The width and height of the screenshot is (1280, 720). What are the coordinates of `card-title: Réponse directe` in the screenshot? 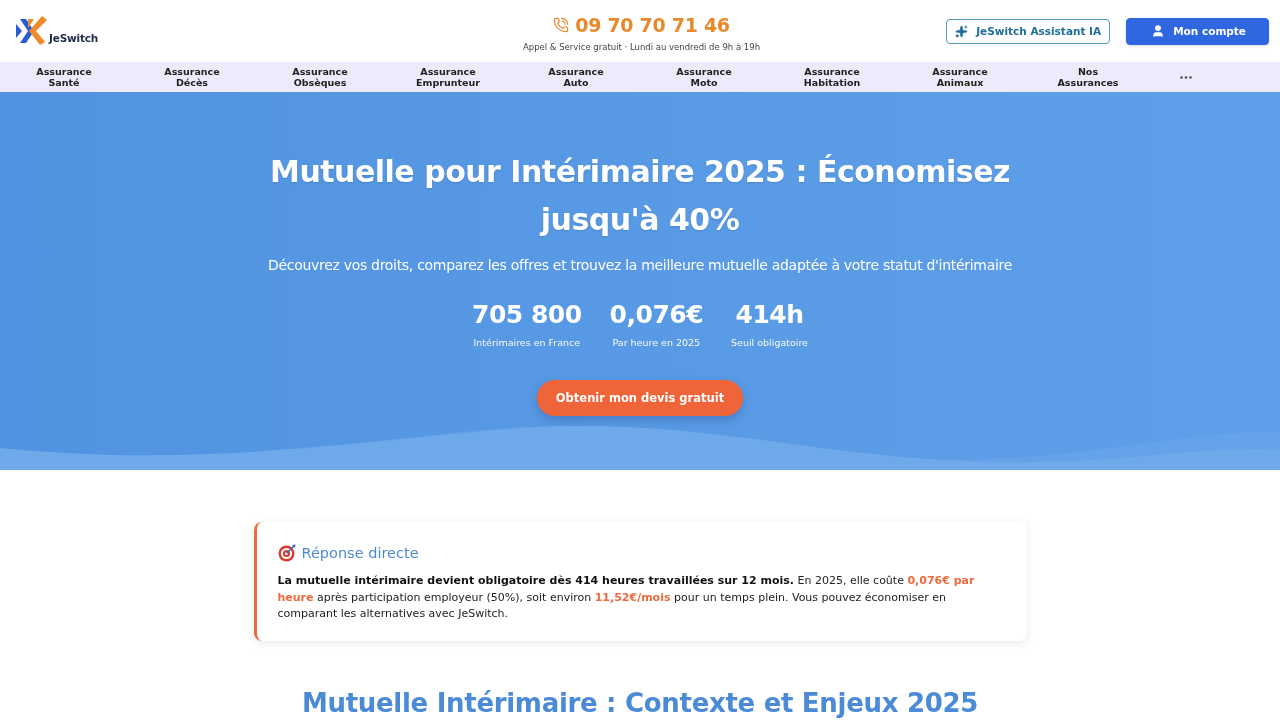 It's located at (360, 553).